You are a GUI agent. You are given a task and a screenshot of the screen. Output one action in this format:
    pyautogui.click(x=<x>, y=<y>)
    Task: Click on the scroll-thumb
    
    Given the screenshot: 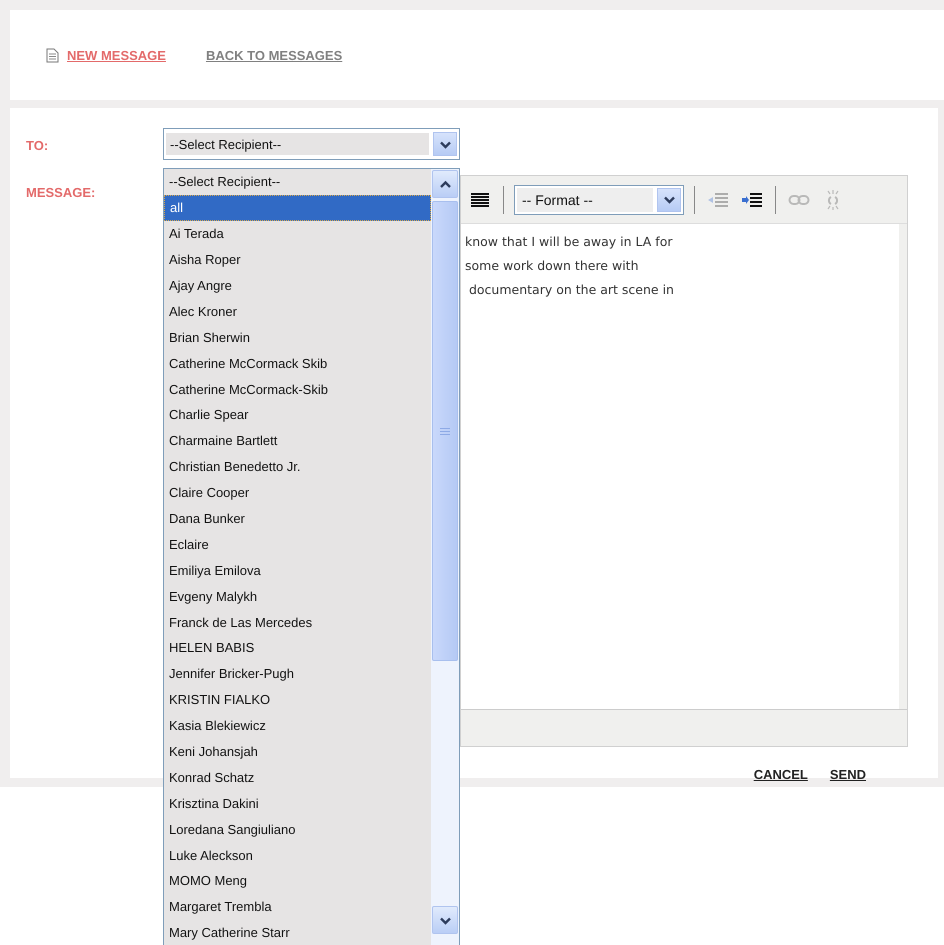 What is the action you would take?
    pyautogui.click(x=445, y=431)
    